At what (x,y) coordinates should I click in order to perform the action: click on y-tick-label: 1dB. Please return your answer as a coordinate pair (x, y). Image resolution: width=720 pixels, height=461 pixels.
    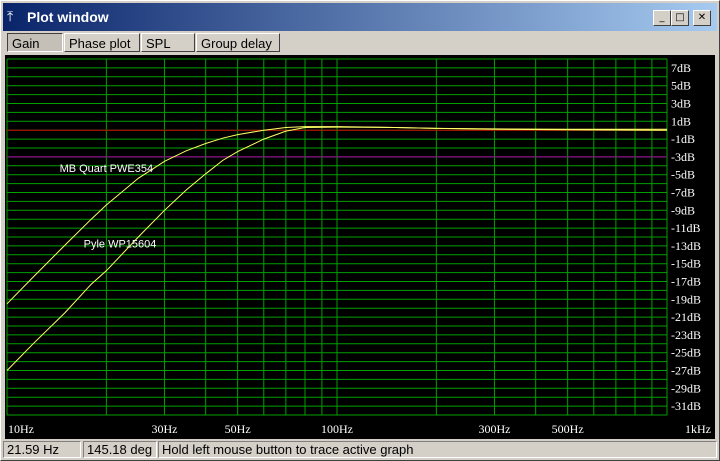
    Looking at the image, I should click on (681, 121).